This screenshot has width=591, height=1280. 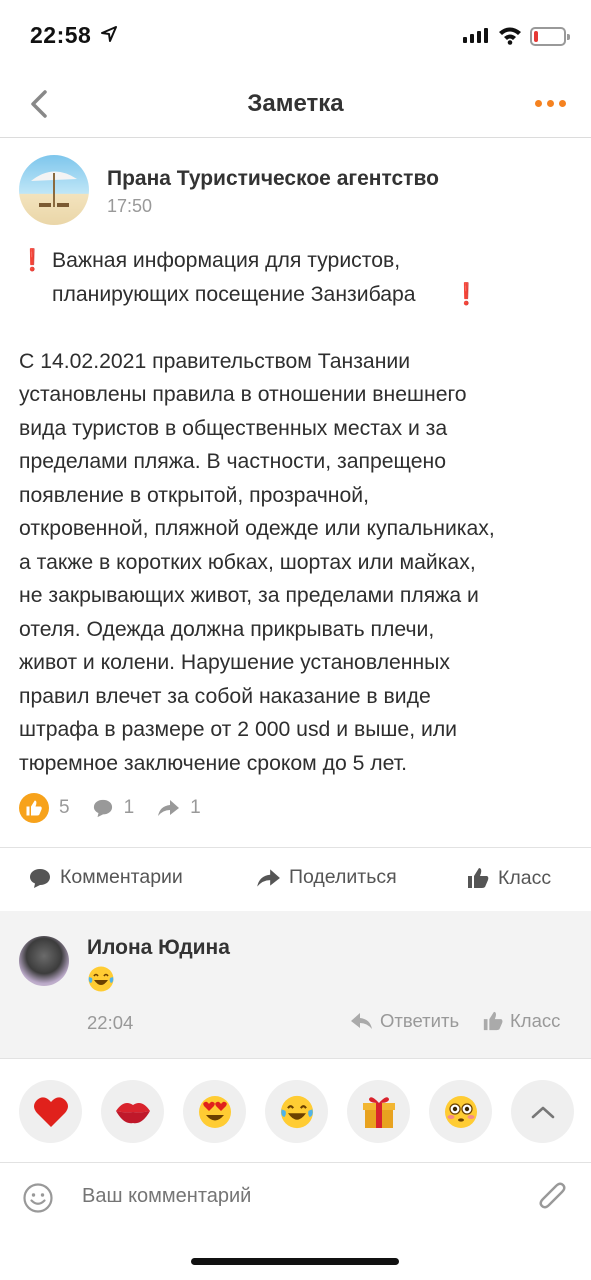 I want to click on comment-klass-label: Класс, so click(x=535, y=1020).